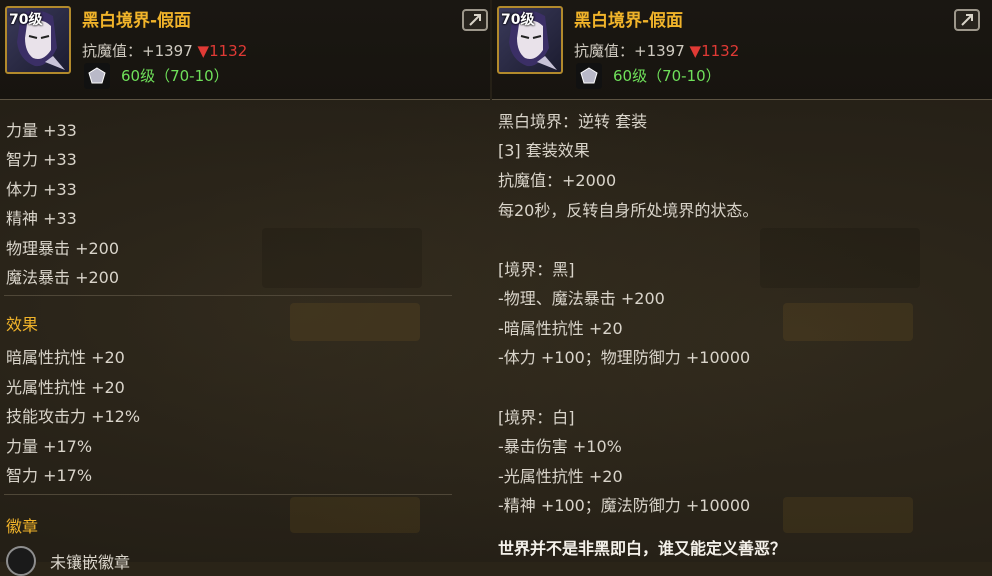  What do you see at coordinates (49, 475) in the screenshot?
I see `effect-line: 智力 +17%` at bounding box center [49, 475].